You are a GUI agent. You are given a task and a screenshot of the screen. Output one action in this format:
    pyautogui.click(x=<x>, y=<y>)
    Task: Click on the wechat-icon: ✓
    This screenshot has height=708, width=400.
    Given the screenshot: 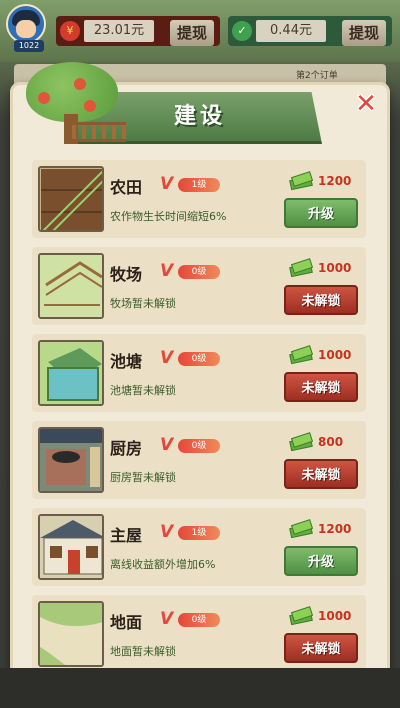 What is the action you would take?
    pyautogui.click(x=242, y=31)
    